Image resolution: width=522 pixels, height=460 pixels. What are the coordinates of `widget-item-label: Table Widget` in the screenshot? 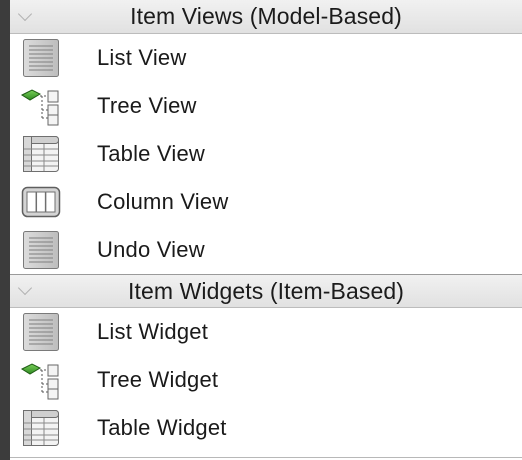 It's located at (162, 427).